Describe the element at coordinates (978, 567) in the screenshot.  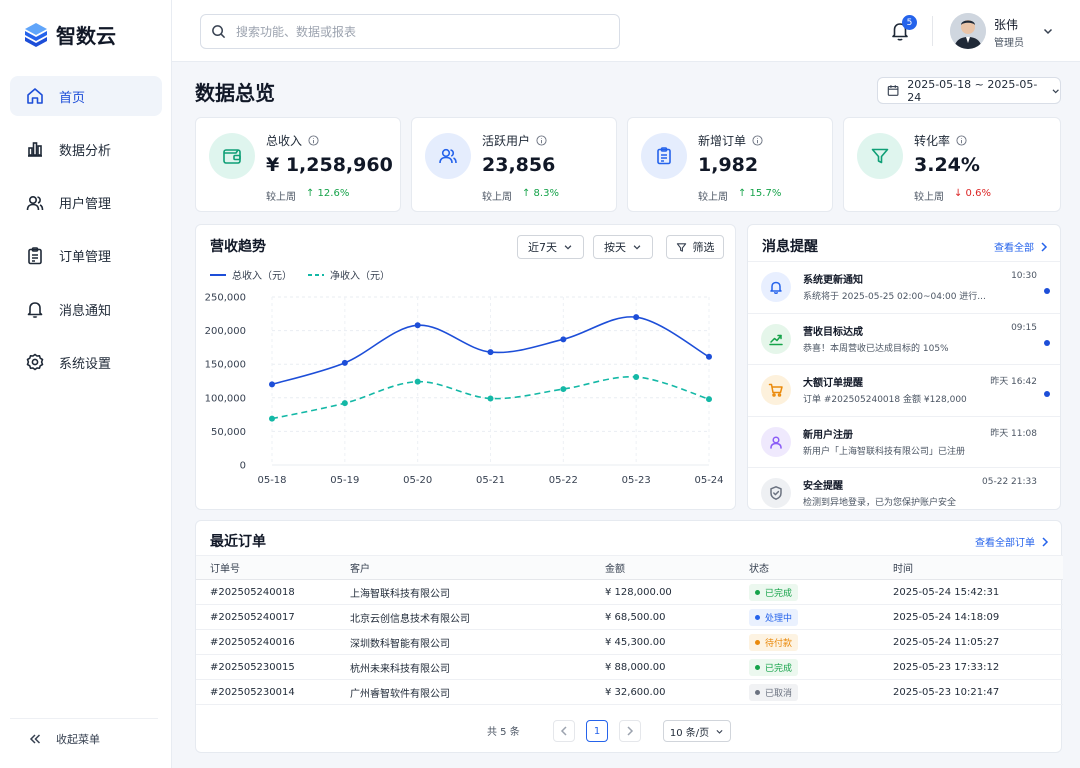
I see `column-header: 时间` at that location.